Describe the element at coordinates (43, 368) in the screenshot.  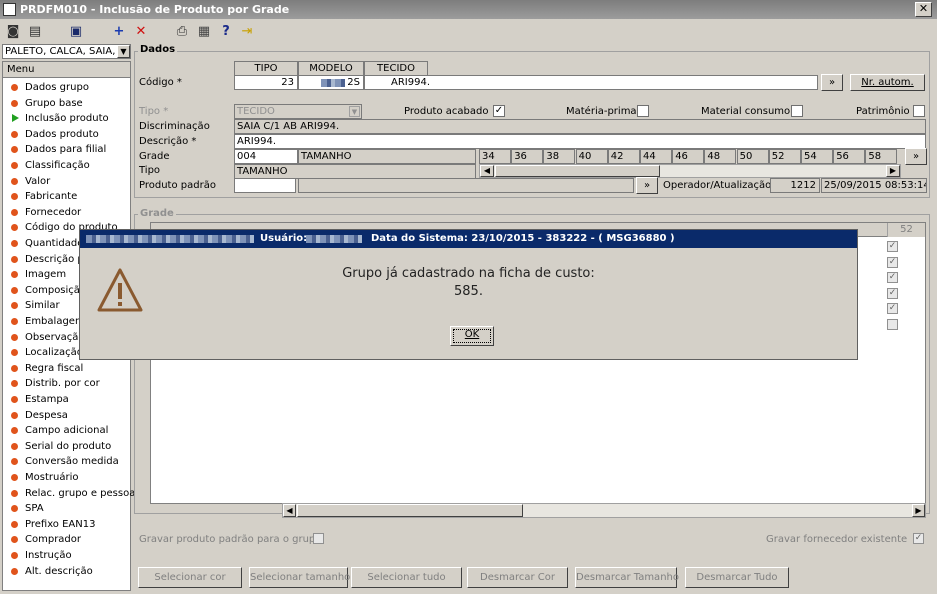
I see `menu-item: Regra fiscal` at that location.